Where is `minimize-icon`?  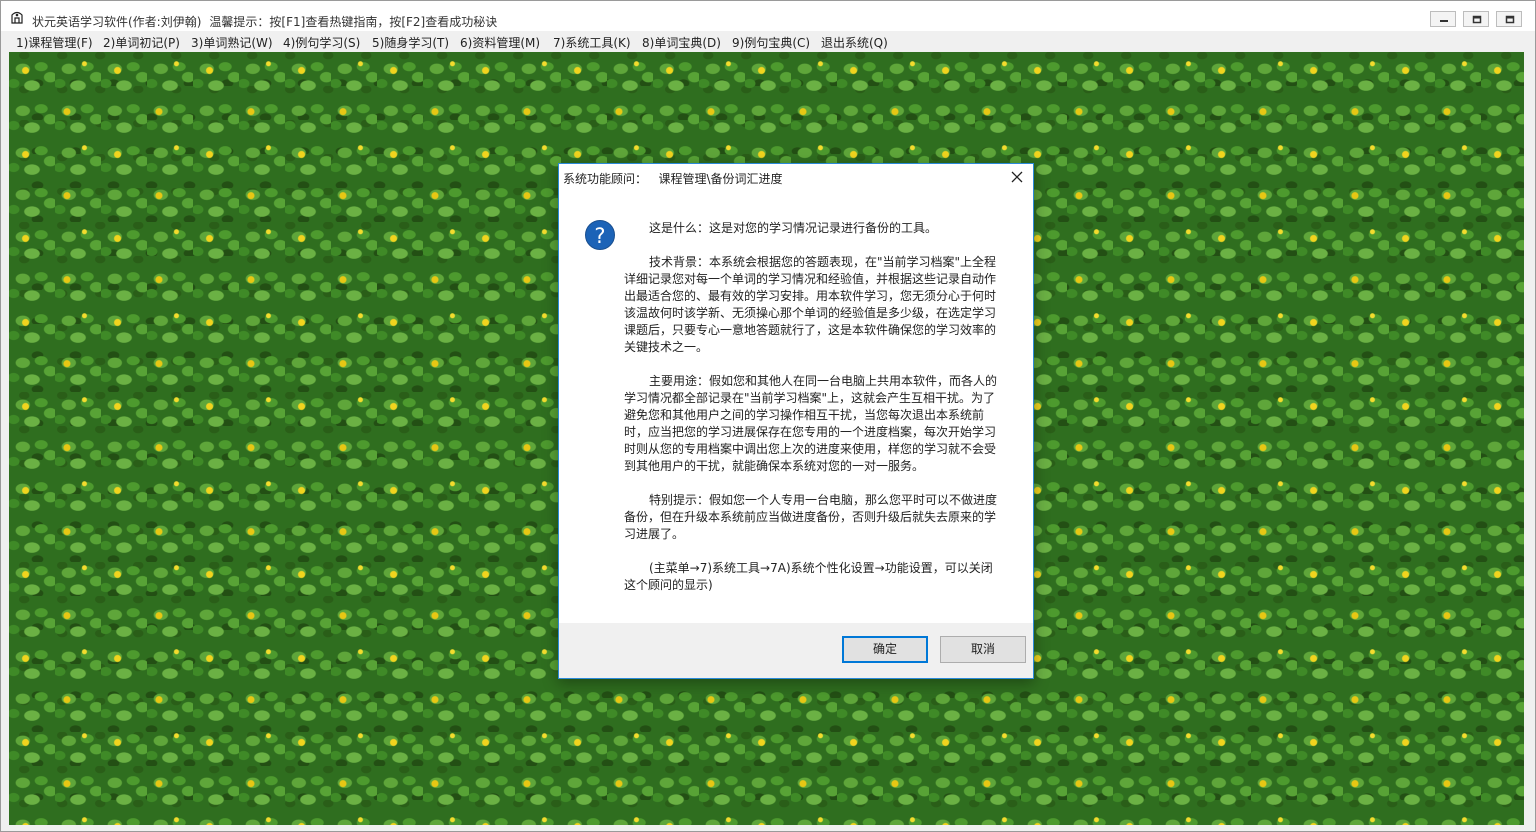 minimize-icon is located at coordinates (1444, 21).